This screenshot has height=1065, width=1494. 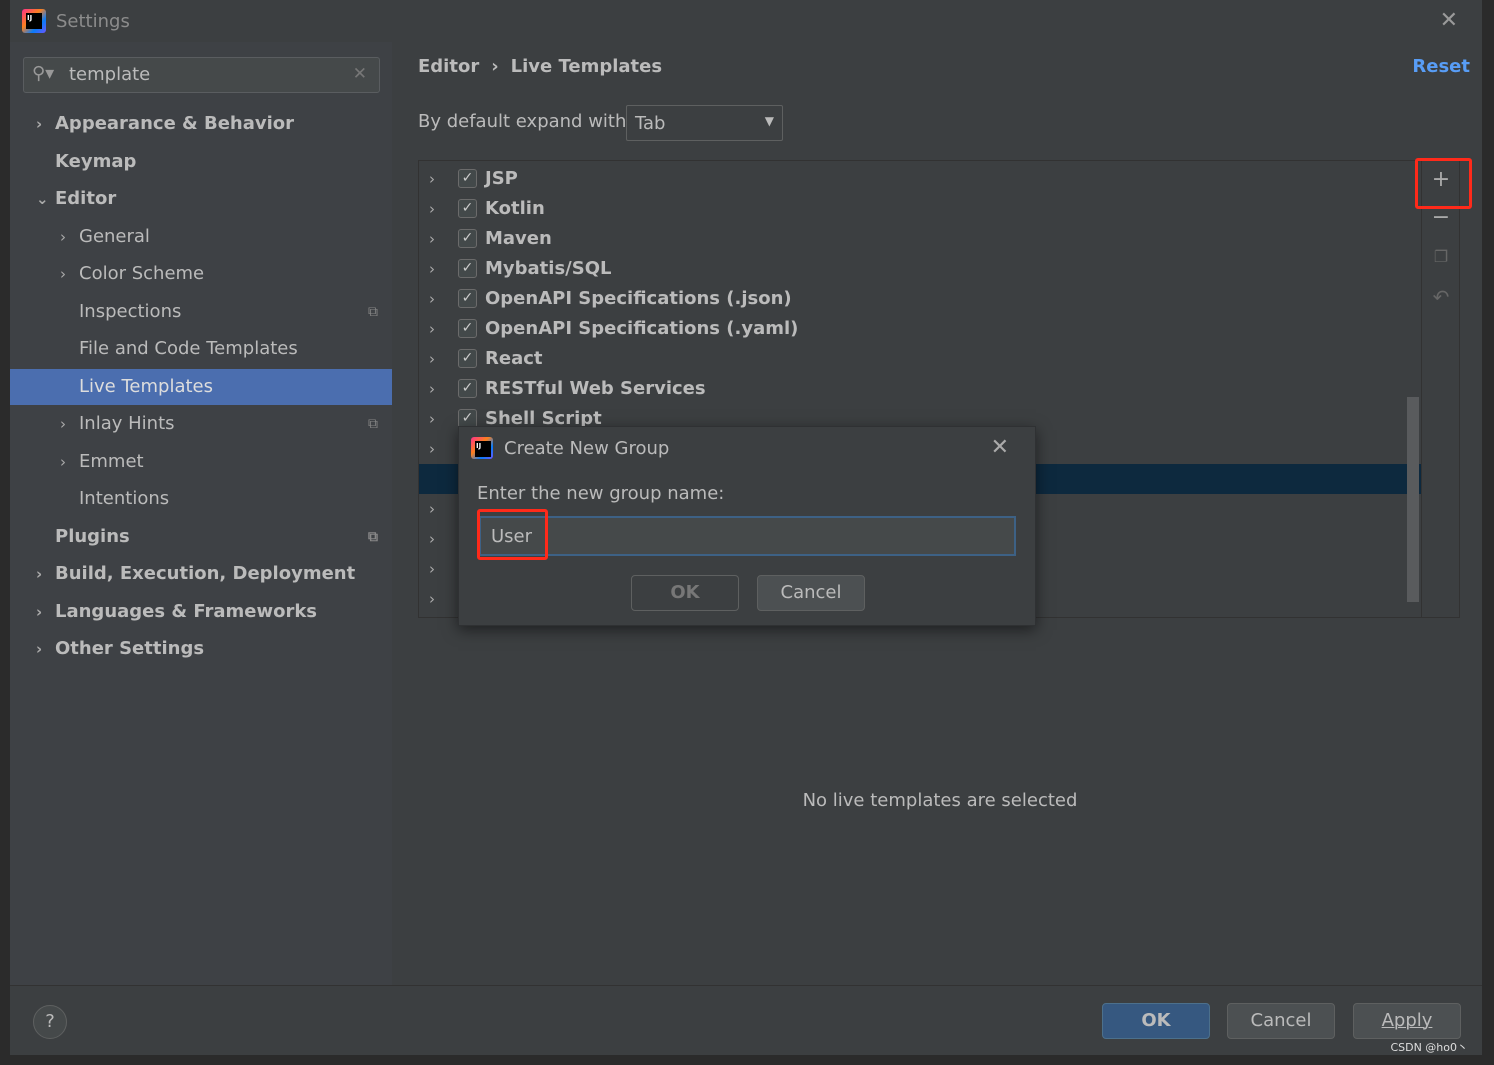 I want to click on group-label: Kotlin, so click(x=515, y=208).